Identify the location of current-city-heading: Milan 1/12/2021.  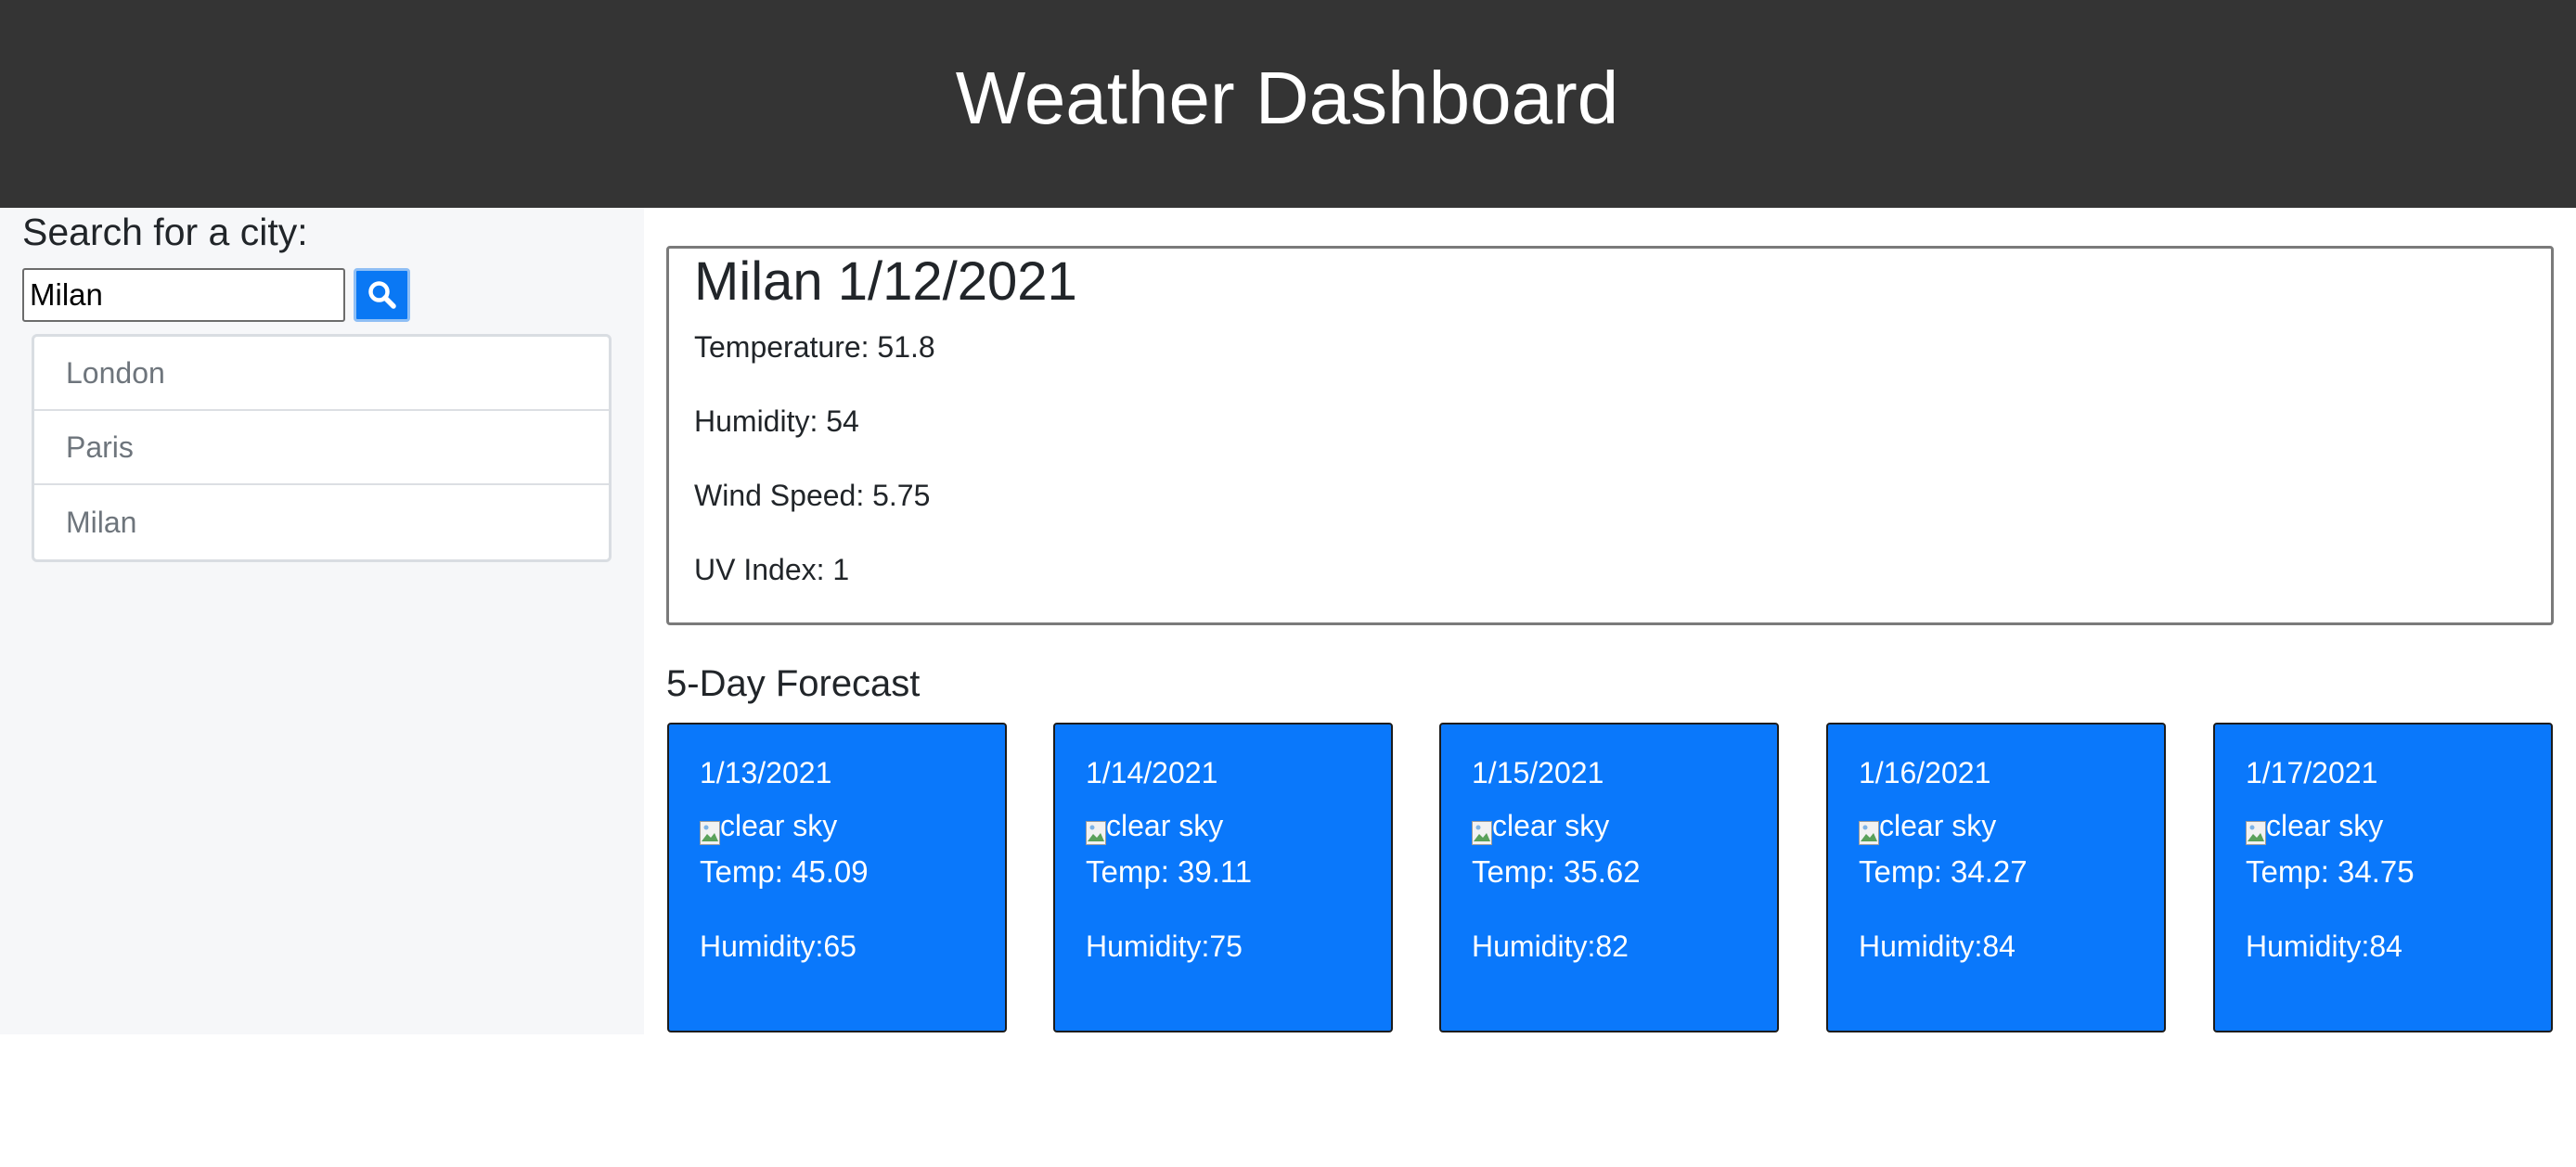
(886, 281).